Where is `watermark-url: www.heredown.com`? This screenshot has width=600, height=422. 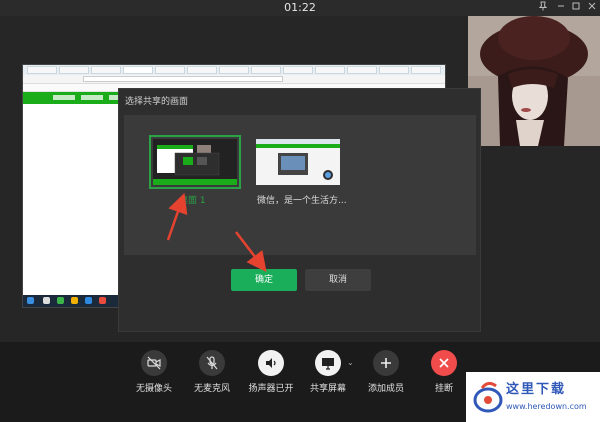
watermark-url: www.heredown.com is located at coordinates (546, 406).